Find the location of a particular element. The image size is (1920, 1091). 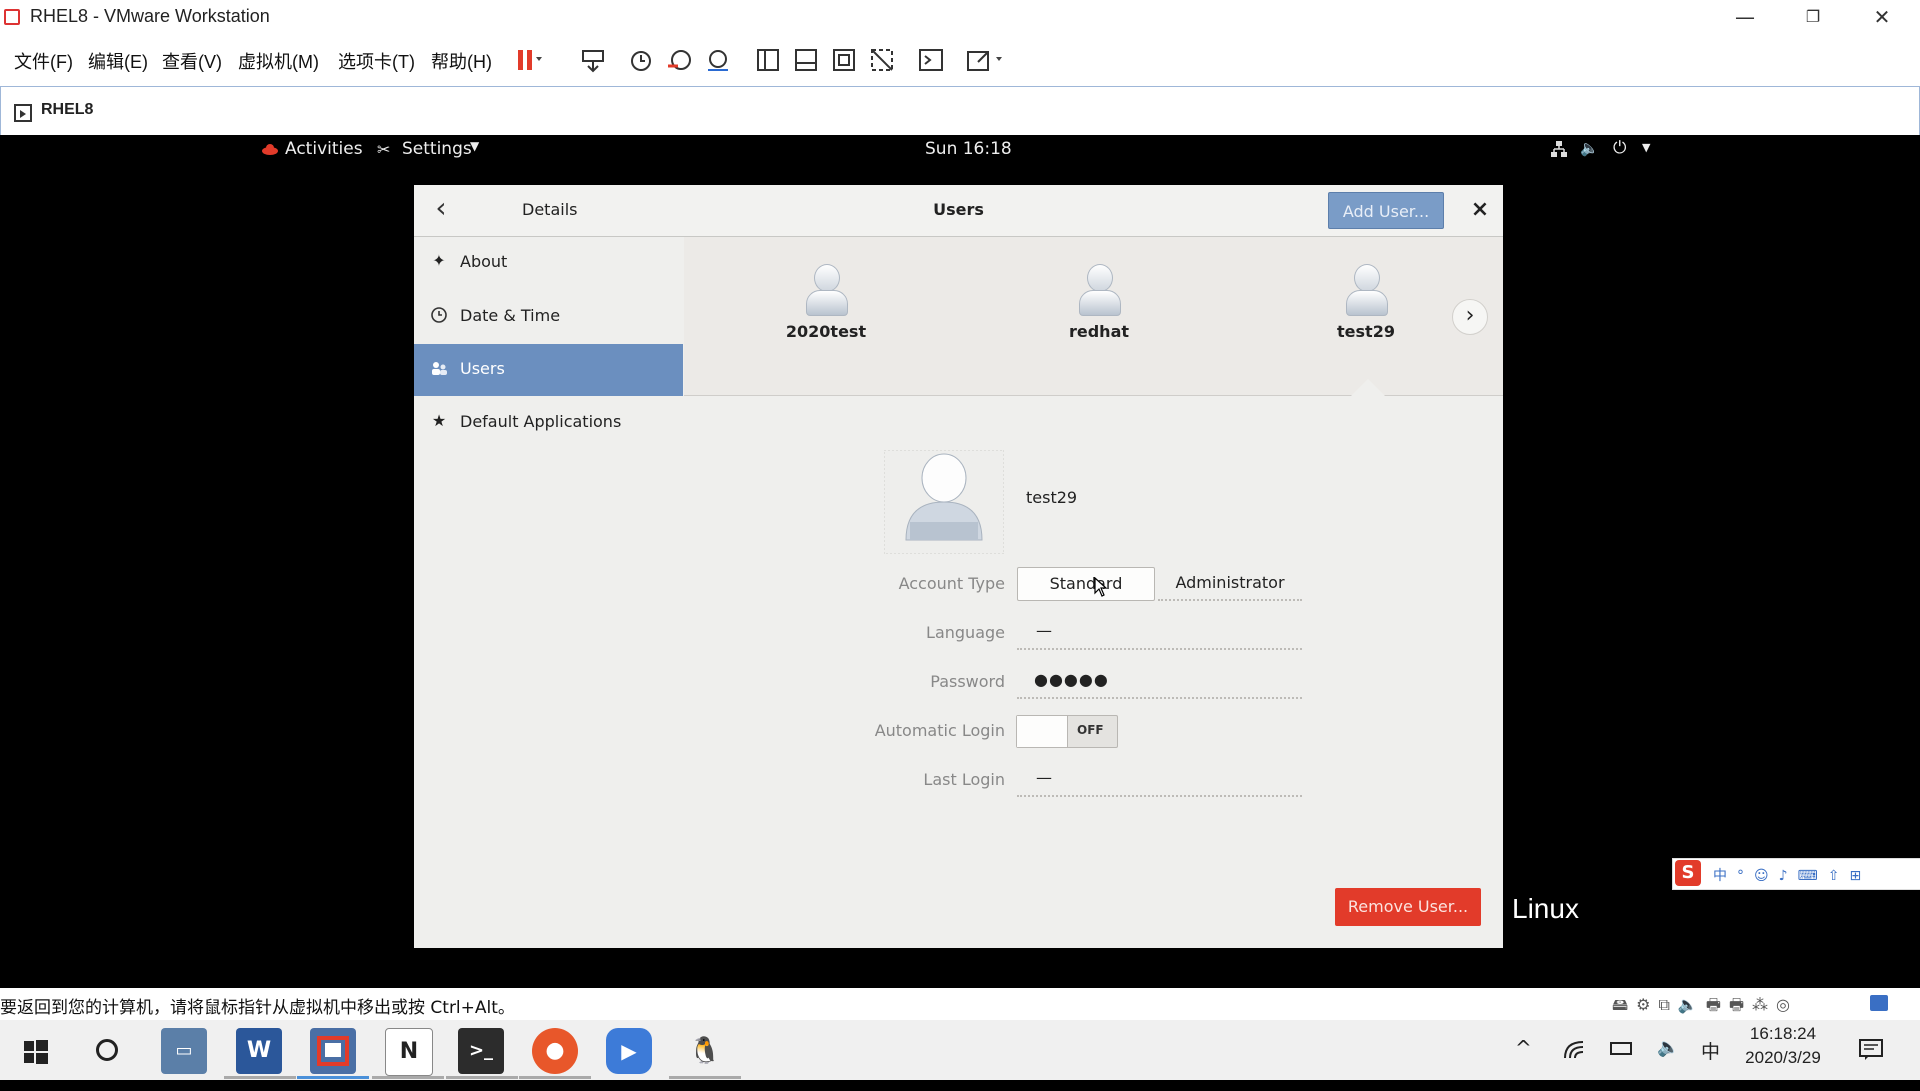

user-tile-redhat: redhat is located at coordinates (1099, 302).